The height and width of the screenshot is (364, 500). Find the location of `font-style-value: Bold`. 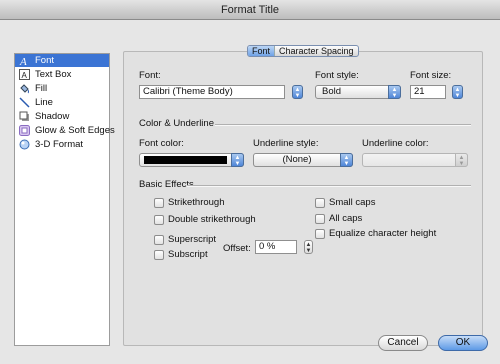

font-style-value: Bold is located at coordinates (332, 91).